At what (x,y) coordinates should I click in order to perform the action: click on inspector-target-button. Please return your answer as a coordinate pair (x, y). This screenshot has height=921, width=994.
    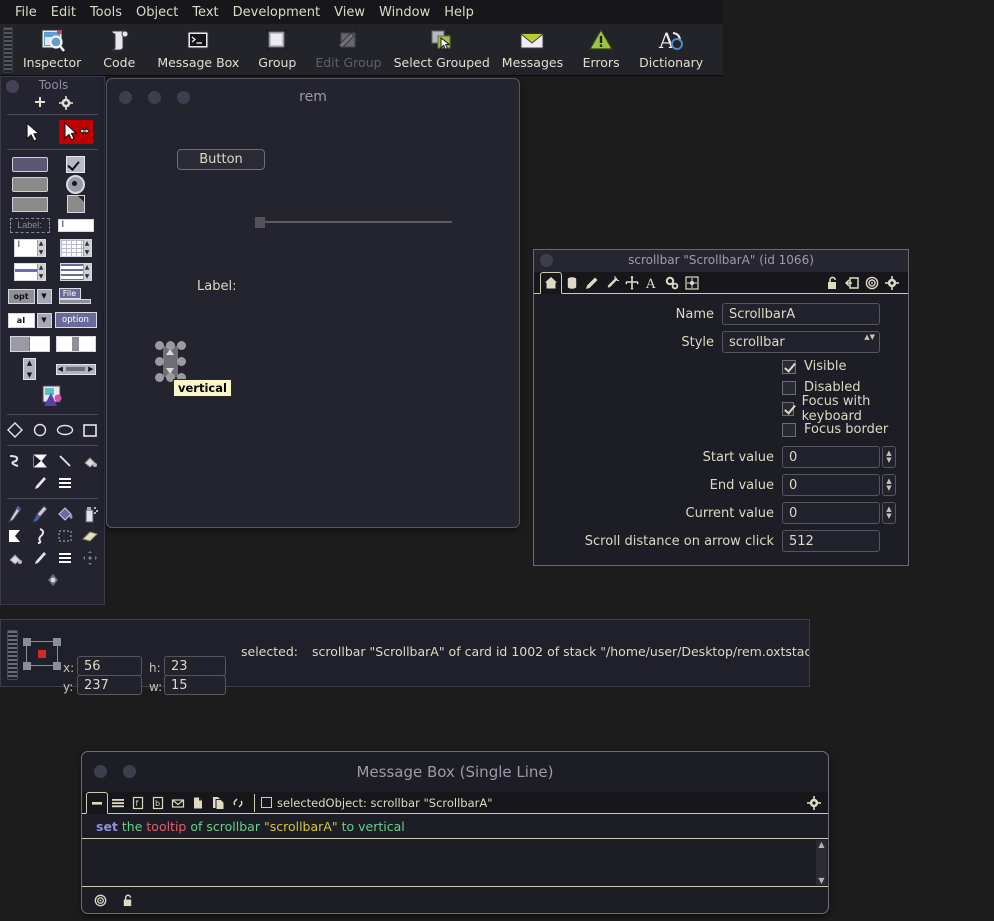
    Looking at the image, I should click on (872, 283).